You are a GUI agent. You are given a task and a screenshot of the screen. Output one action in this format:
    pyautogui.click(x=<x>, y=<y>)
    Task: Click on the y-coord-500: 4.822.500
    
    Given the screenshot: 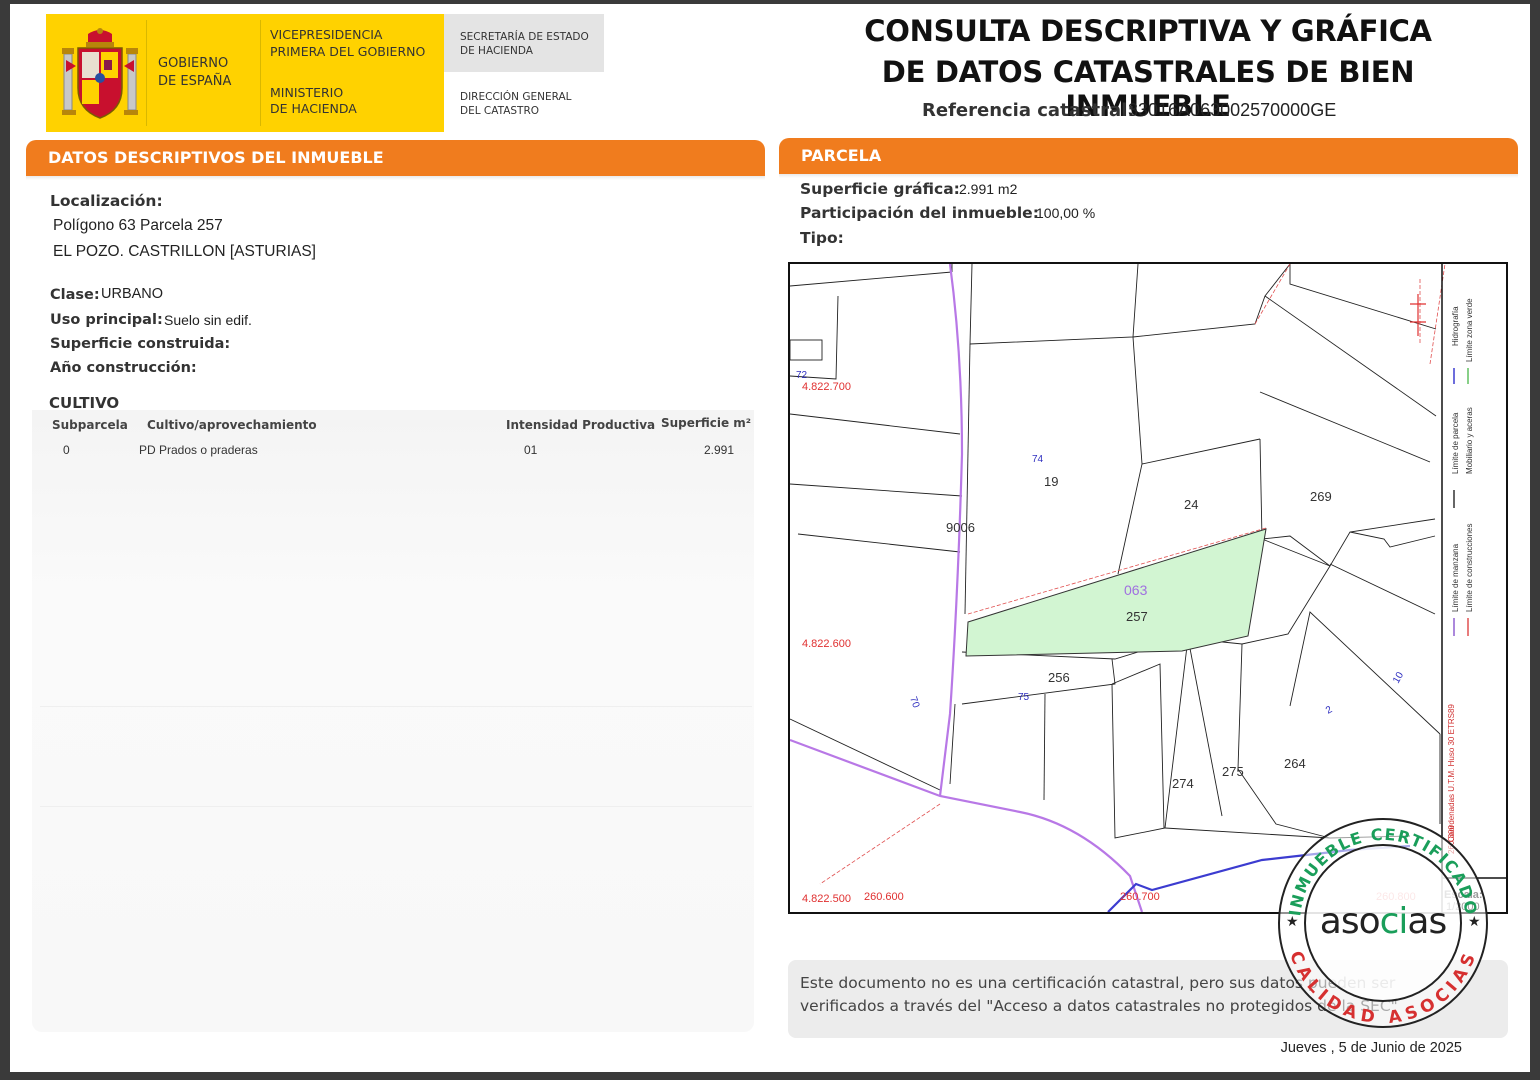 What is the action you would take?
    pyautogui.click(x=826, y=899)
    